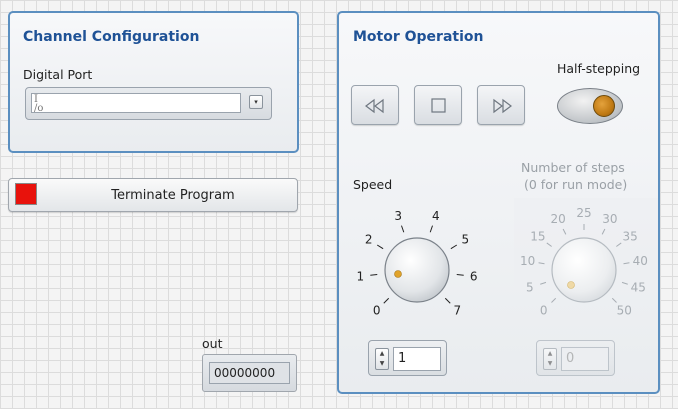  Describe the element at coordinates (361, 276) in the screenshot. I see `speed-tick-label: 1` at that location.